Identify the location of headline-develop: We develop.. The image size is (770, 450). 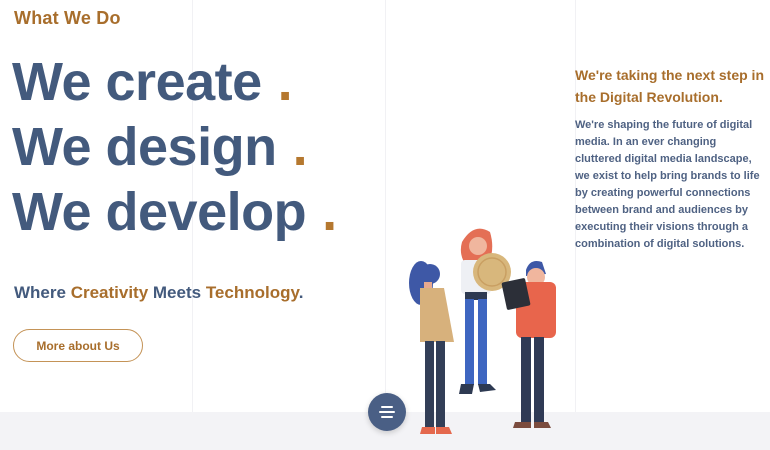
(174, 212).